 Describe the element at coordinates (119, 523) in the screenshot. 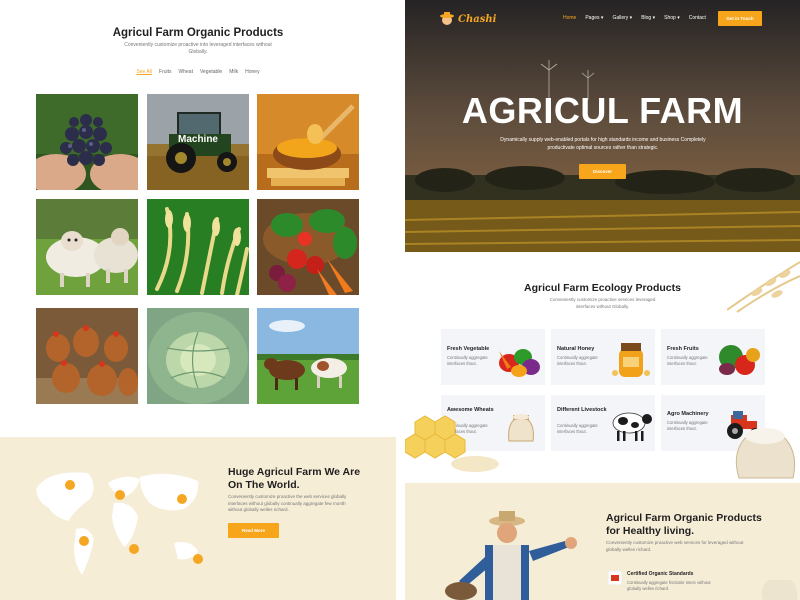

I see `world-map` at that location.